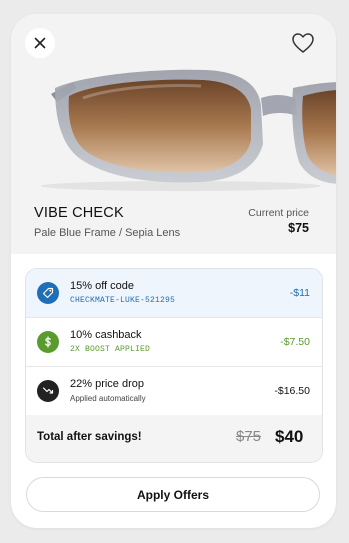 The width and height of the screenshot is (349, 543). I want to click on offer-detail: Applied automatically, so click(108, 398).